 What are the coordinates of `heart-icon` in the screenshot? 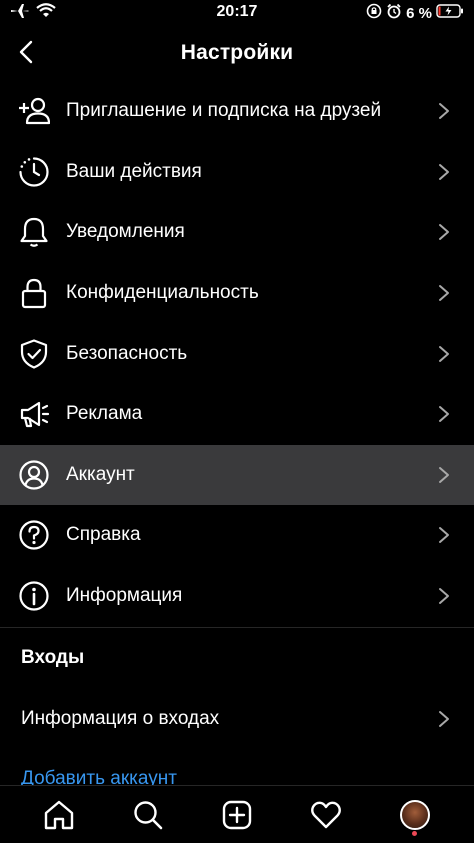 It's located at (326, 814).